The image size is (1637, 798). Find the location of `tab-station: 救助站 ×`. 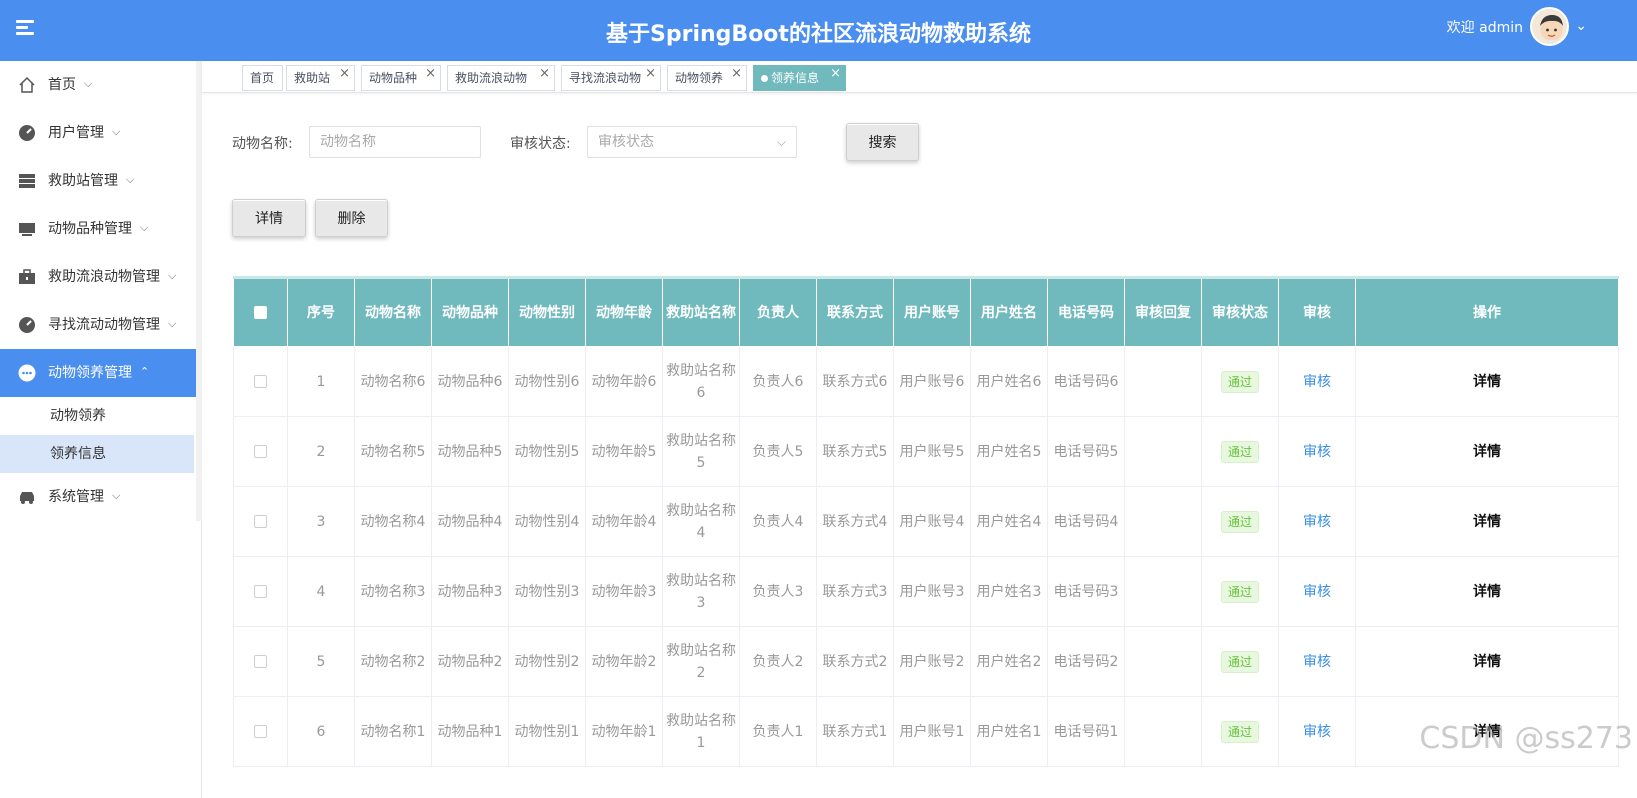

tab-station: 救助站 × is located at coordinates (320, 78).